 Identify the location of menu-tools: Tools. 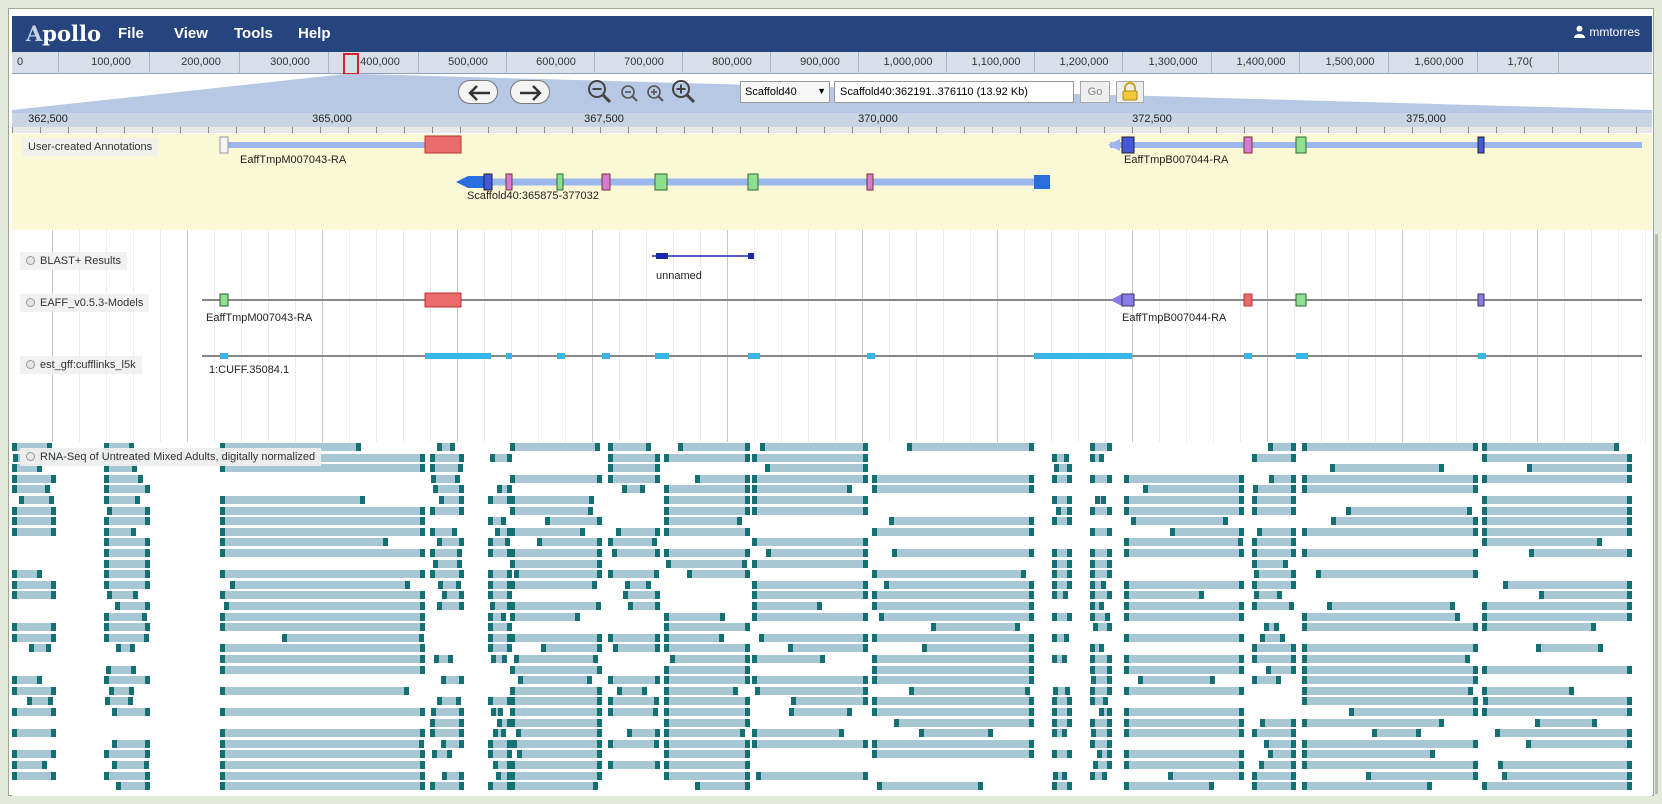
(253, 33).